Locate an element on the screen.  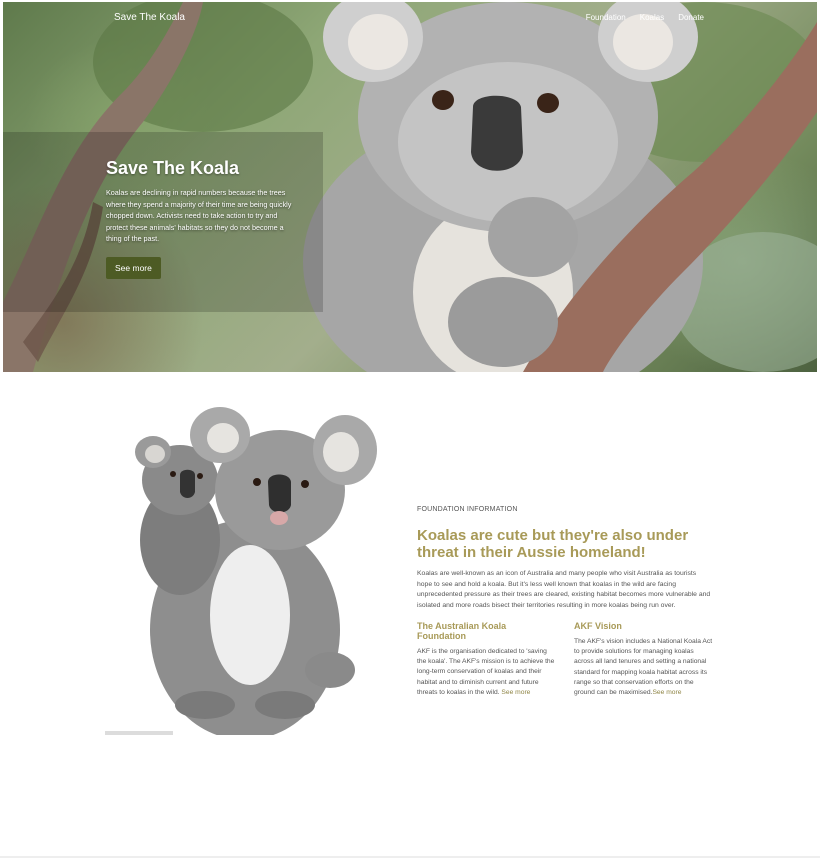
hero-title: Save The Koala is located at coordinates (173, 168).